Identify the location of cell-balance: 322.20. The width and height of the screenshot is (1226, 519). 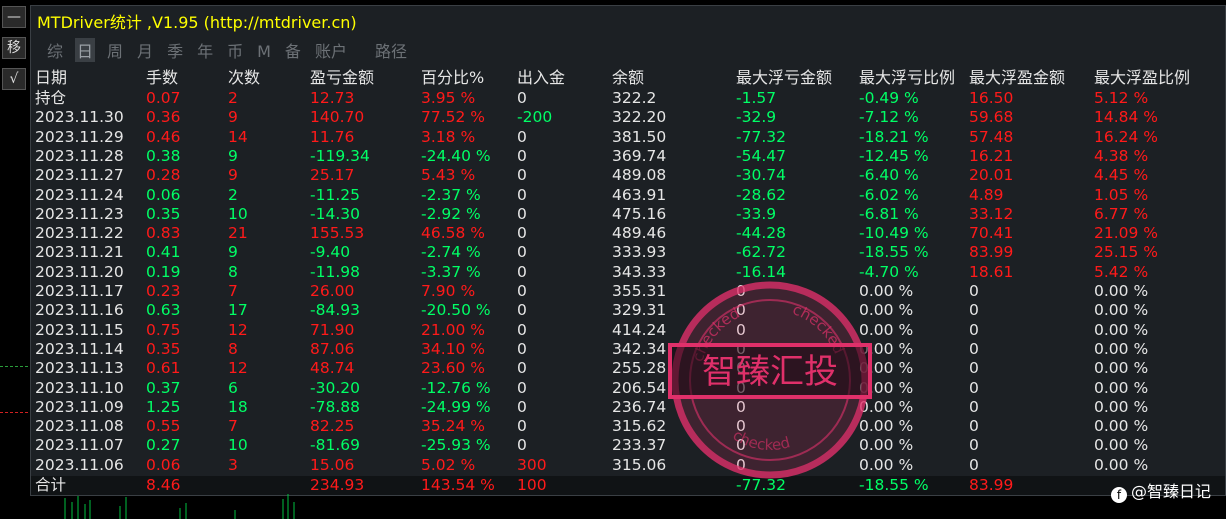
(639, 117).